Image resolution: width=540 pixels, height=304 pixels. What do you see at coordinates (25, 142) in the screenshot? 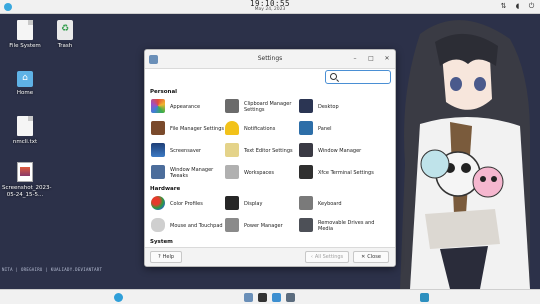
I see `desktop-icon-label: nmcli.txt` at bounding box center [25, 142].